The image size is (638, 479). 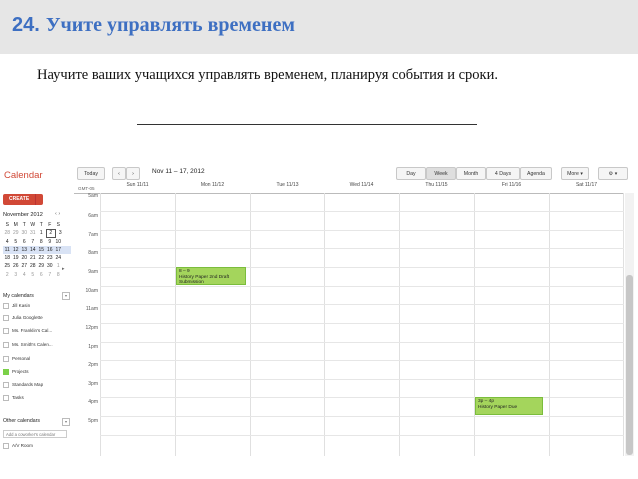 What do you see at coordinates (24, 266) in the screenshot?
I see `mini-day: 27` at bounding box center [24, 266].